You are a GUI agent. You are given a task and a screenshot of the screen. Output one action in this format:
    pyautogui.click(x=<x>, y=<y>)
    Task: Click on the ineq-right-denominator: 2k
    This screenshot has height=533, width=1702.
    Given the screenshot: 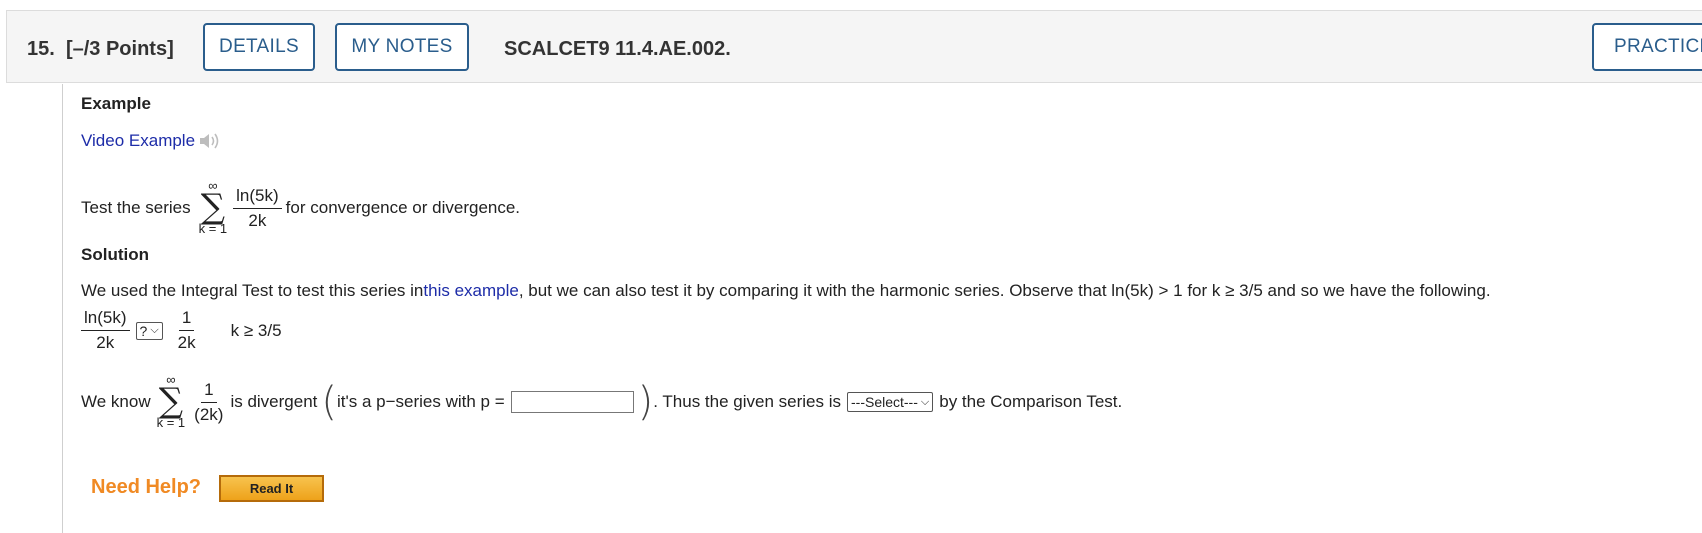 What is the action you would take?
    pyautogui.click(x=186, y=342)
    